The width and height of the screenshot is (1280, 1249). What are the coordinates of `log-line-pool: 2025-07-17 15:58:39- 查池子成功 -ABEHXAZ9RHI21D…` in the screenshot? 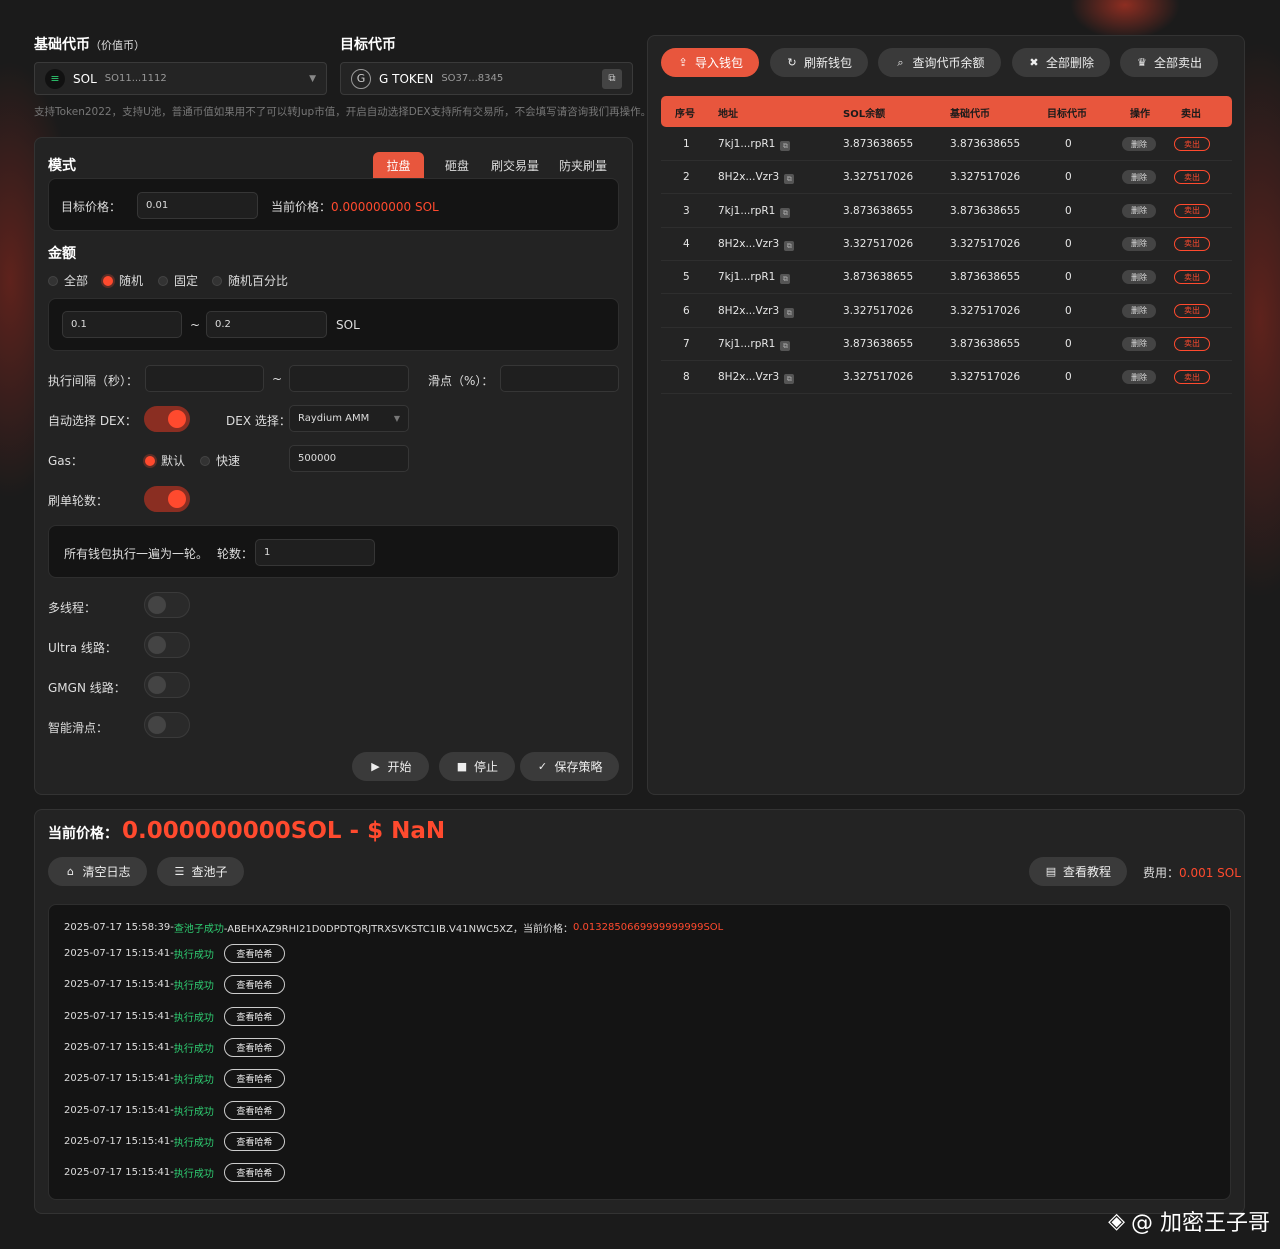 It's located at (393, 927).